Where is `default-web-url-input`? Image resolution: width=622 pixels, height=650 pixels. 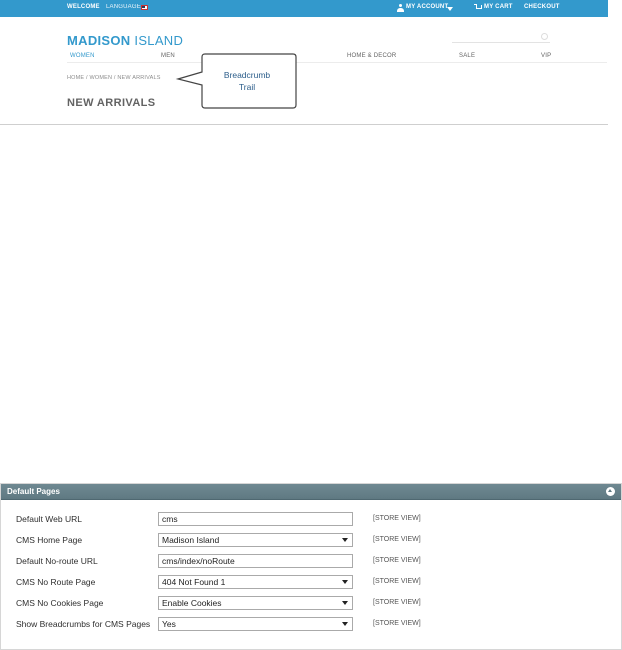
default-web-url-input is located at coordinates (255, 519).